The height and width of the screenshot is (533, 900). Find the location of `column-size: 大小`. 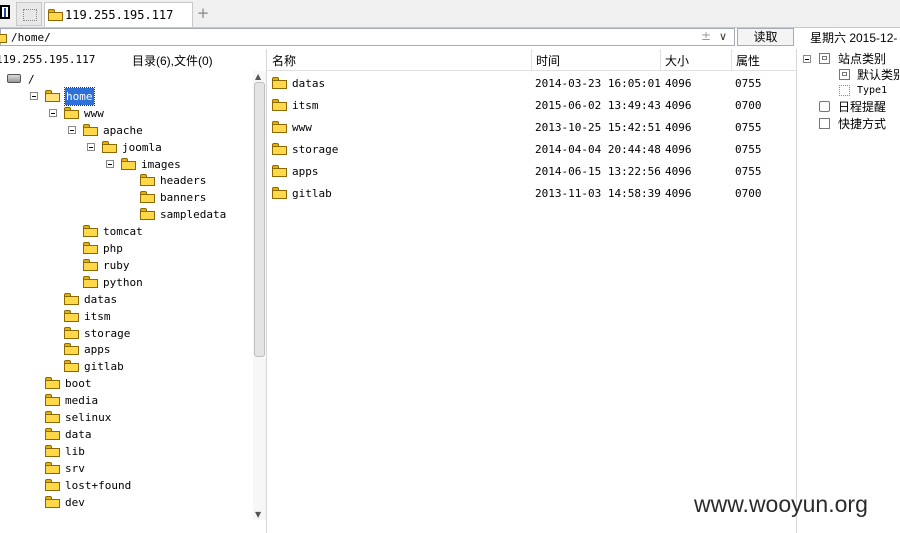

column-size: 大小 is located at coordinates (677, 60).